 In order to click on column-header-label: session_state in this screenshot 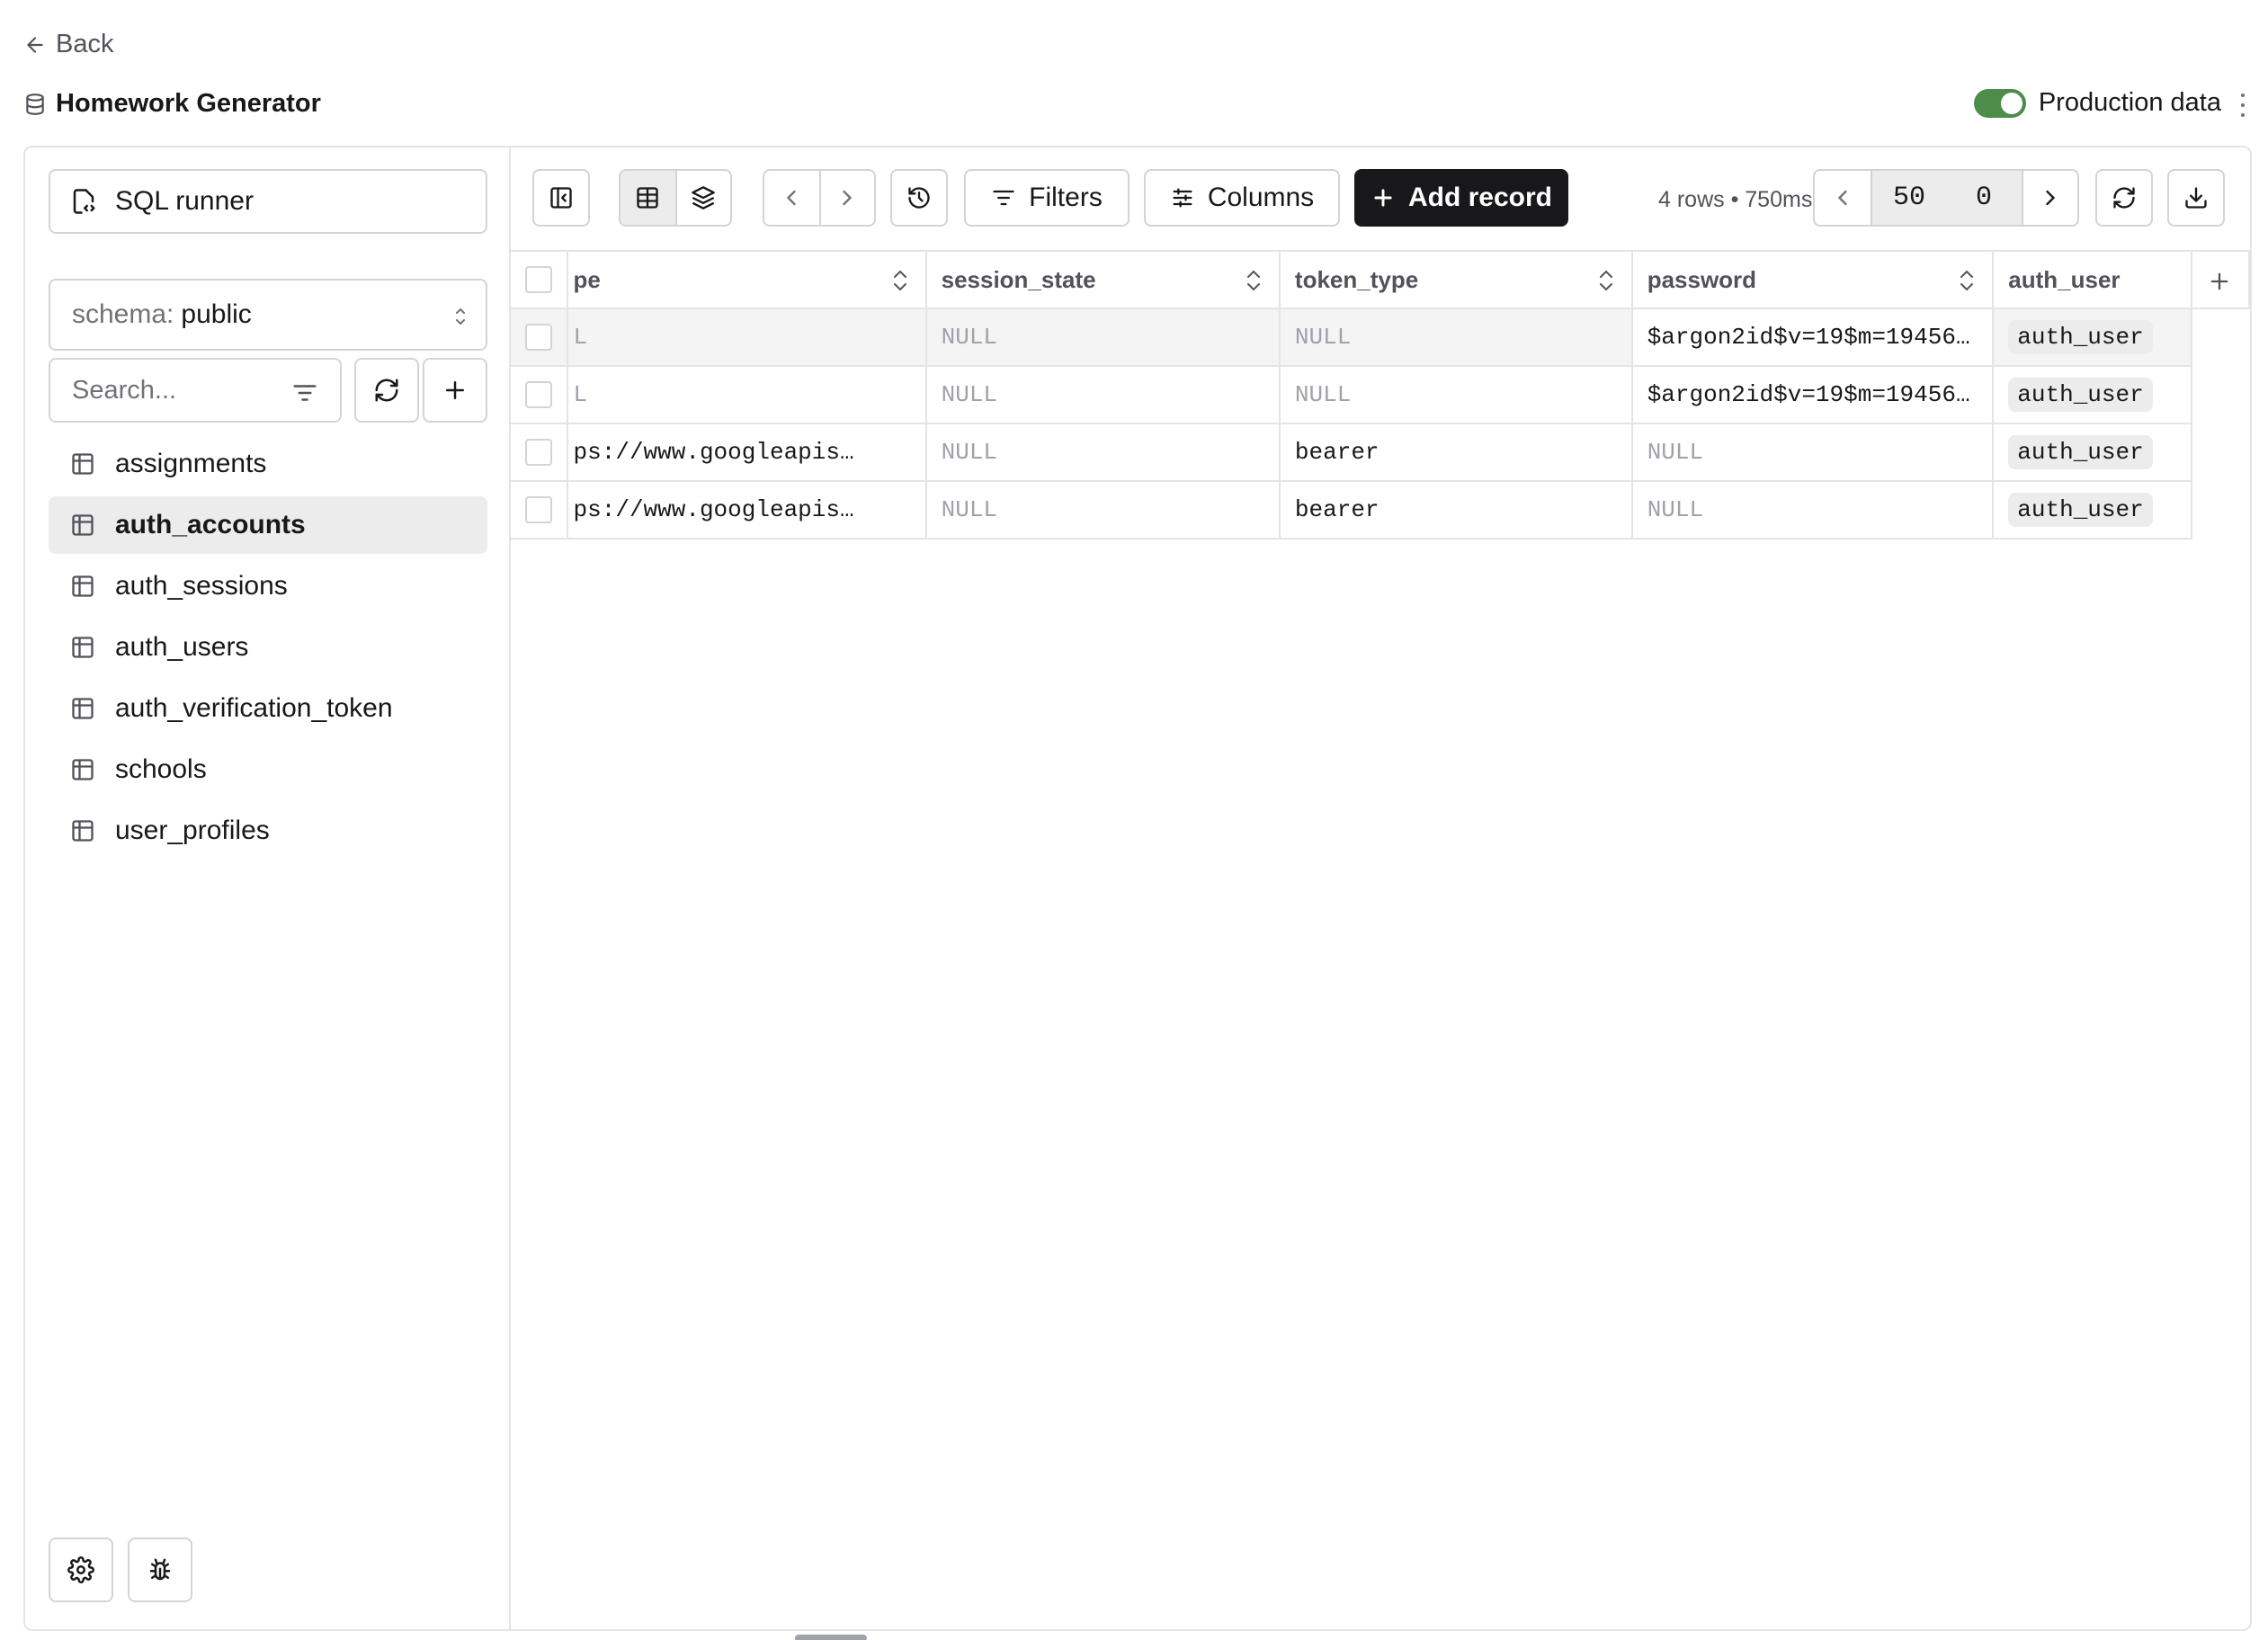, I will do `click(1018, 279)`.